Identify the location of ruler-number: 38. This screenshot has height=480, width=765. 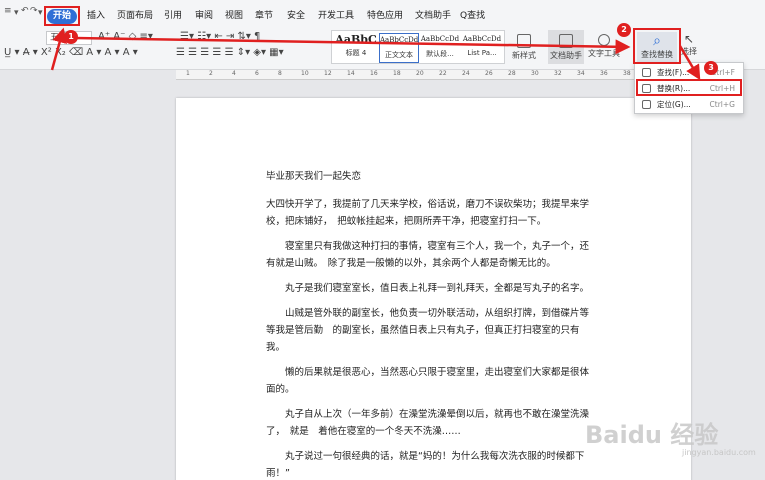
(627, 73).